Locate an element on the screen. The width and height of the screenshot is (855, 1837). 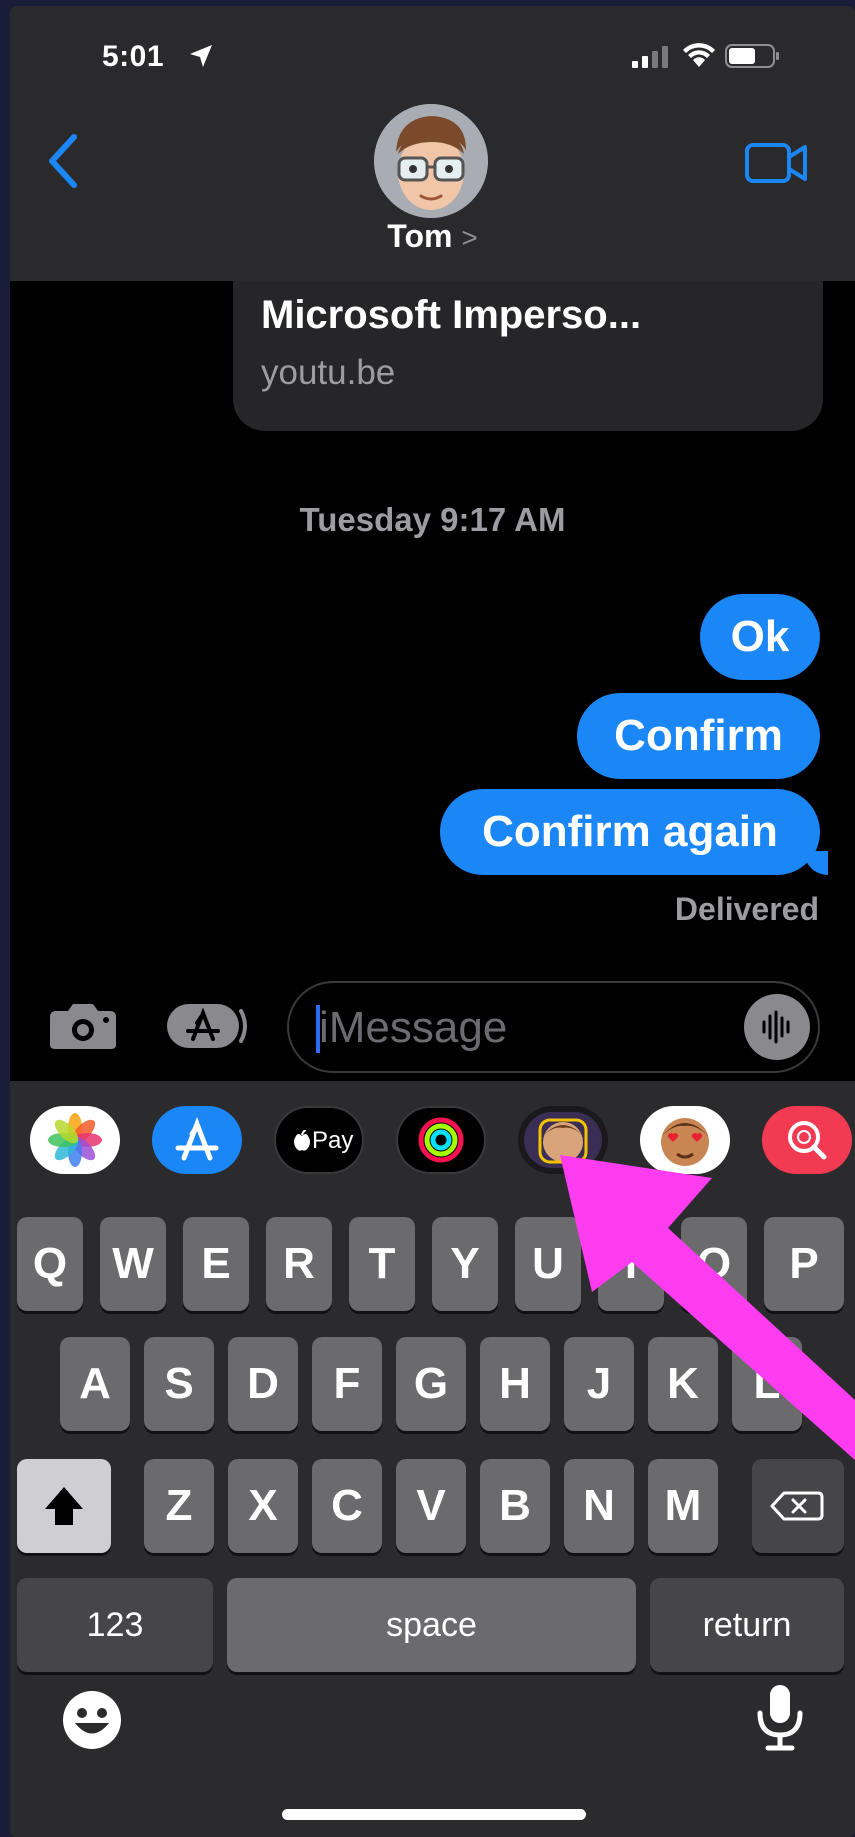
key-y: Y is located at coordinates (465, 1264).